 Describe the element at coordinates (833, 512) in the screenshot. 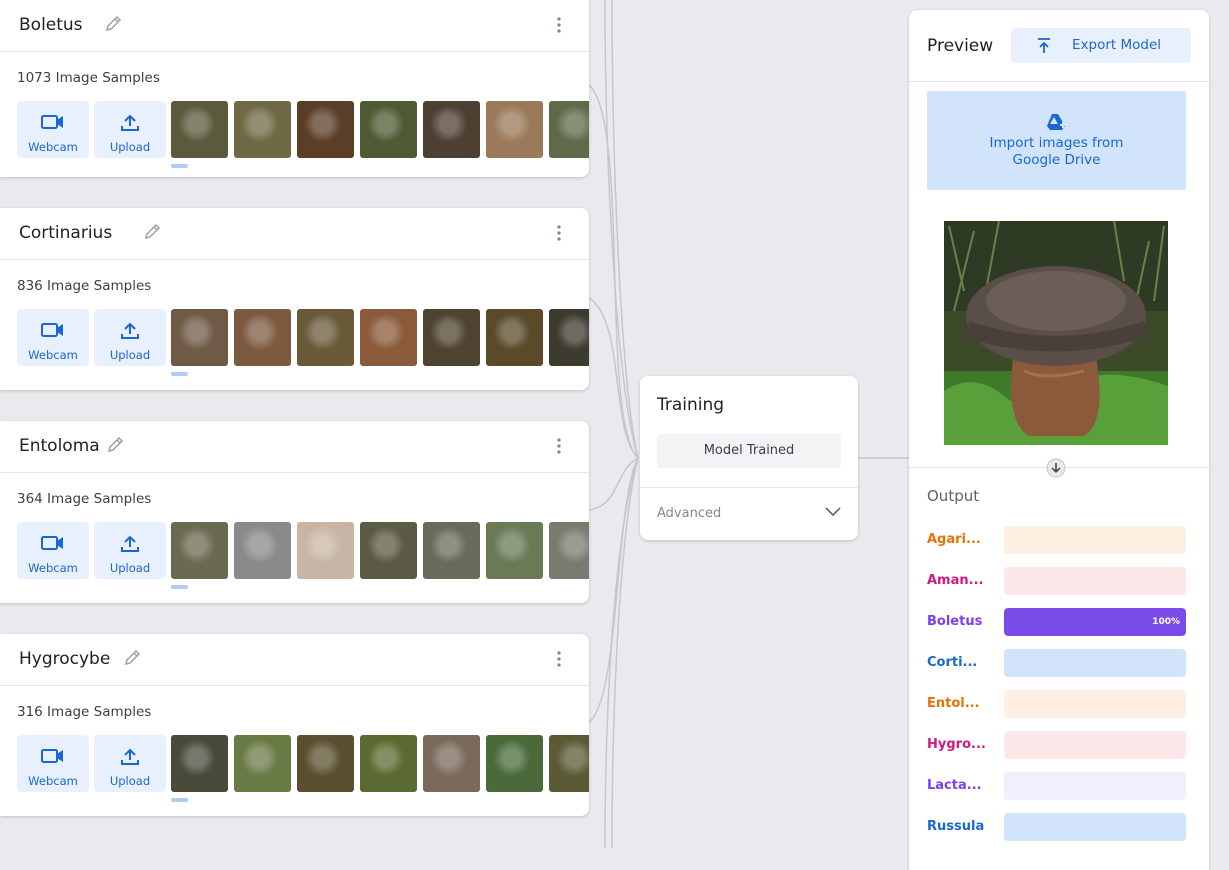

I see `chevron-down-icon` at that location.